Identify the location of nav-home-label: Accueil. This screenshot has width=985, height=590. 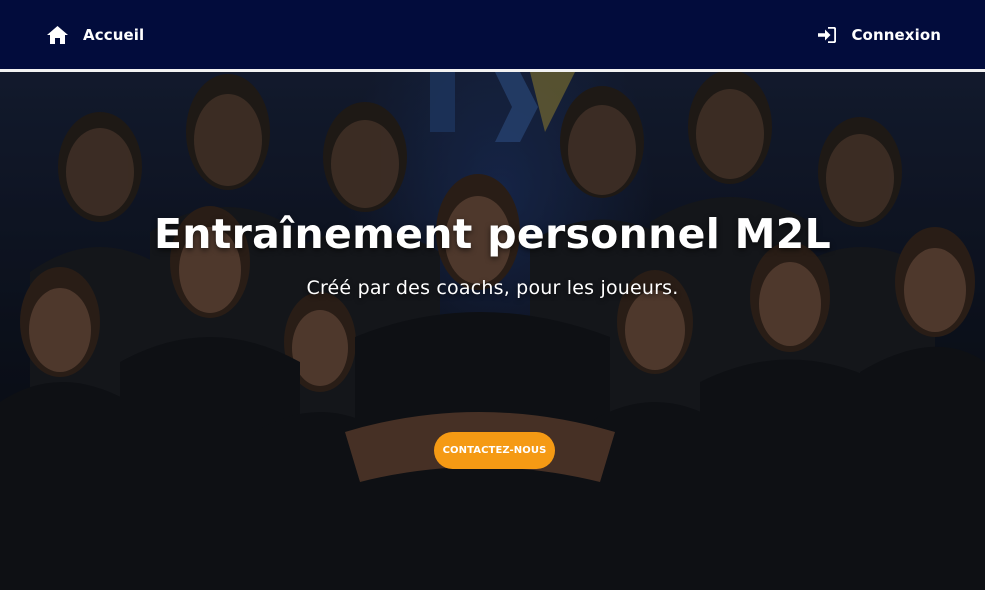
(114, 34).